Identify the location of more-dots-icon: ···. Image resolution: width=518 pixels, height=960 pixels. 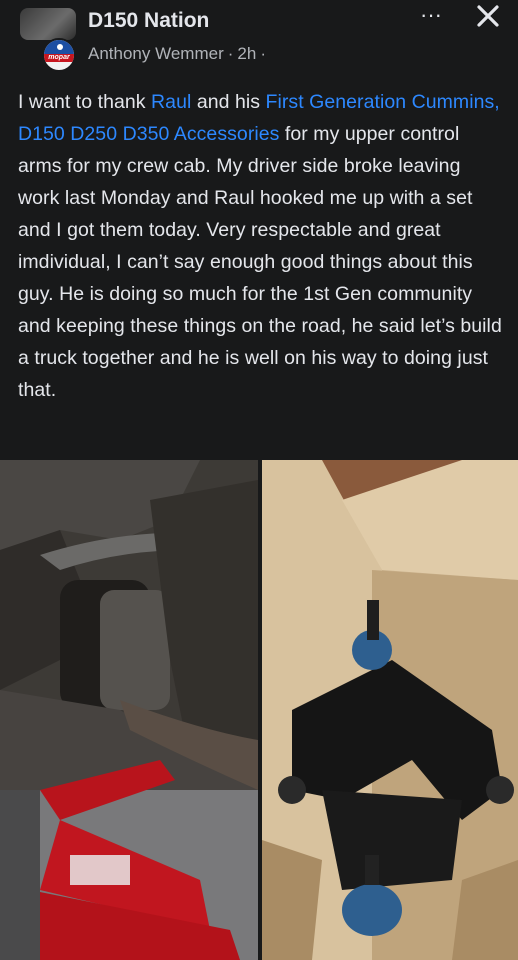
(431, 14).